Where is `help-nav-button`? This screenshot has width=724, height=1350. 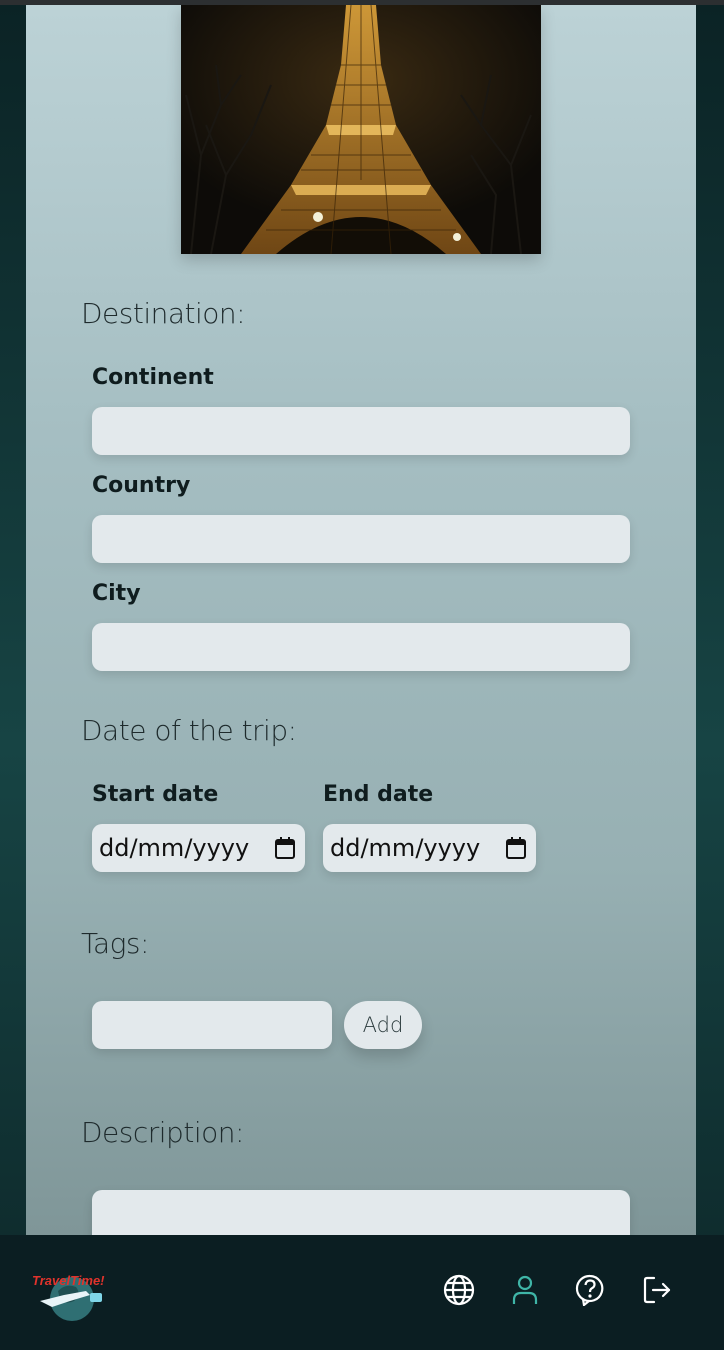
help-nav-button is located at coordinates (590, 1290).